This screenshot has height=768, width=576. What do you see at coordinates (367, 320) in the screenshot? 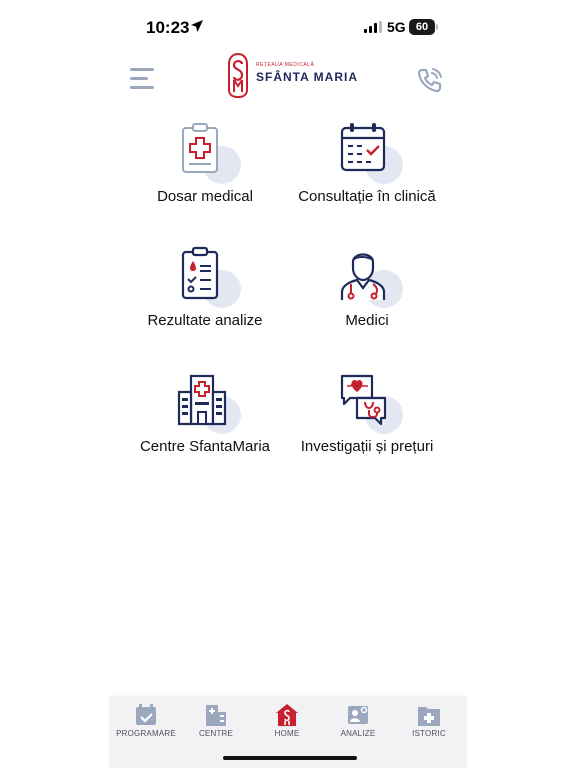
I see `tile-label: Medici` at bounding box center [367, 320].